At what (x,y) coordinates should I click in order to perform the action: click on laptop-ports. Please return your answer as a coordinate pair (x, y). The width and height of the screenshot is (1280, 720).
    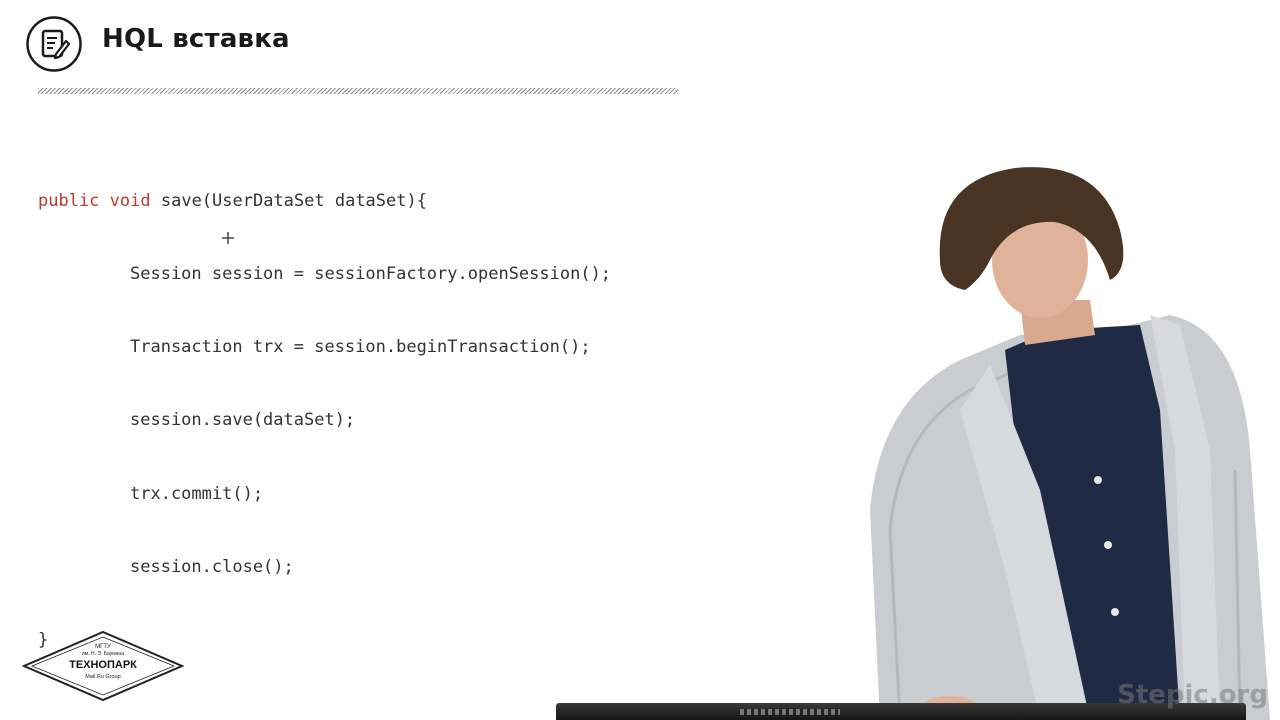
    Looking at the image, I should click on (790, 712).